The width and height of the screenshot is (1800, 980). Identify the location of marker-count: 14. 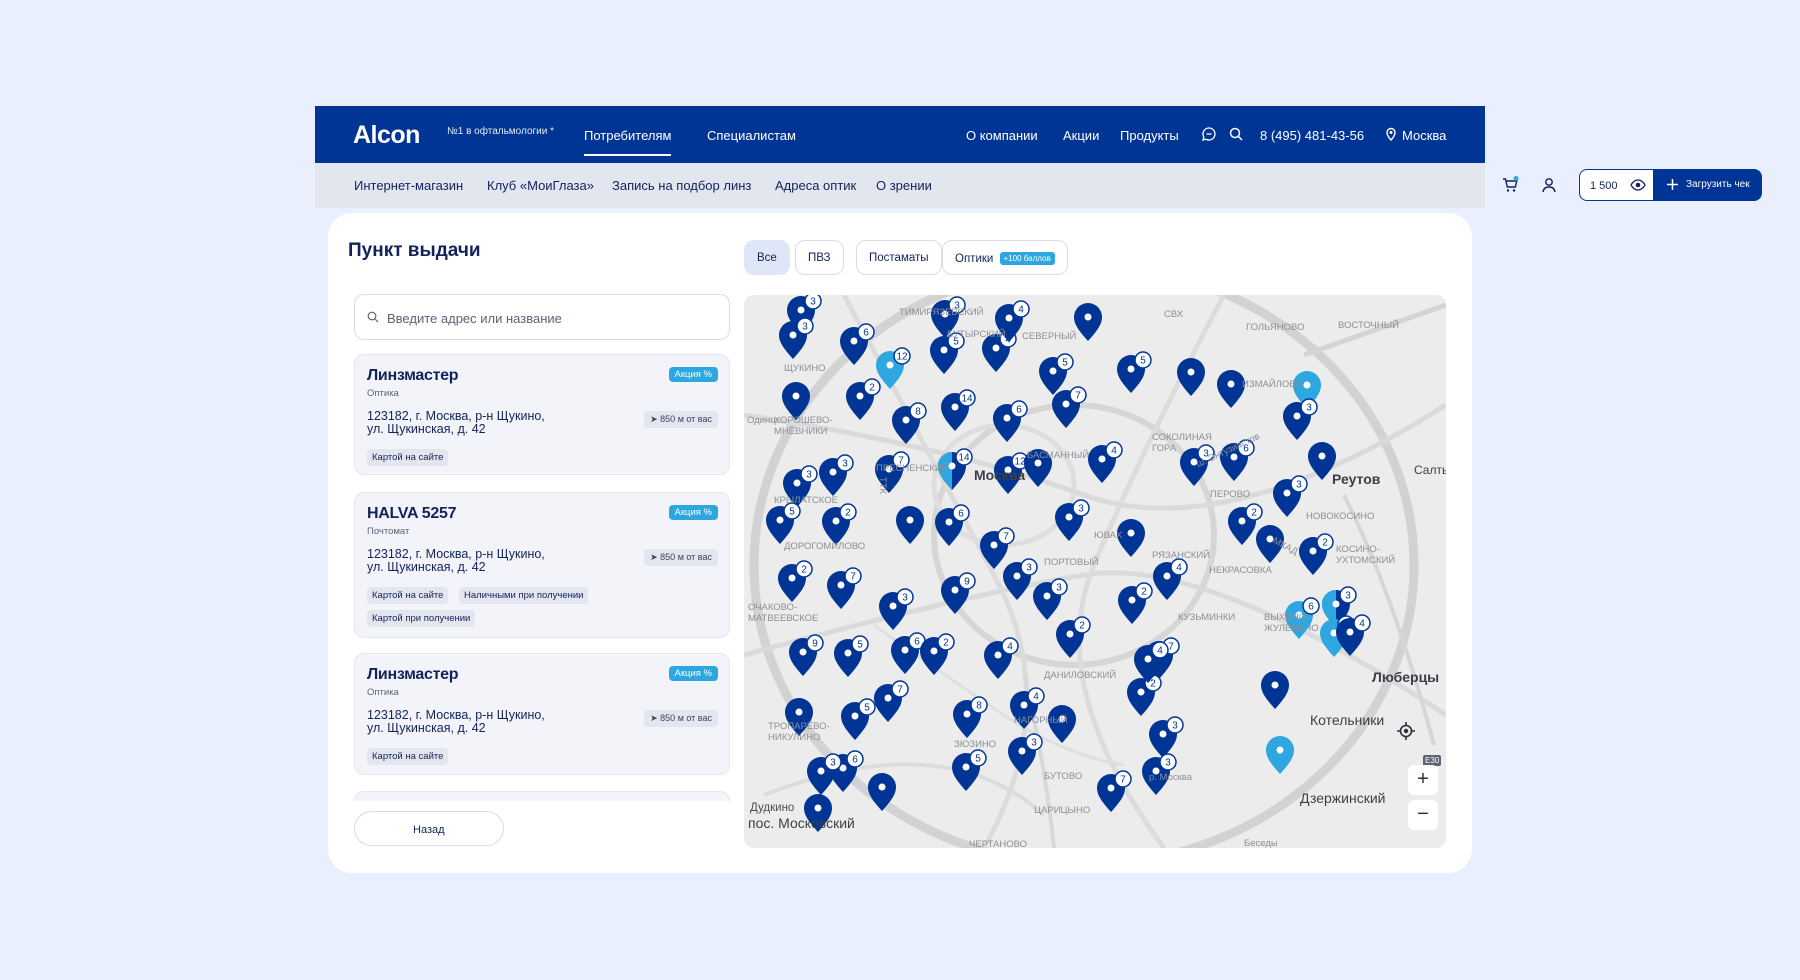
(967, 399).